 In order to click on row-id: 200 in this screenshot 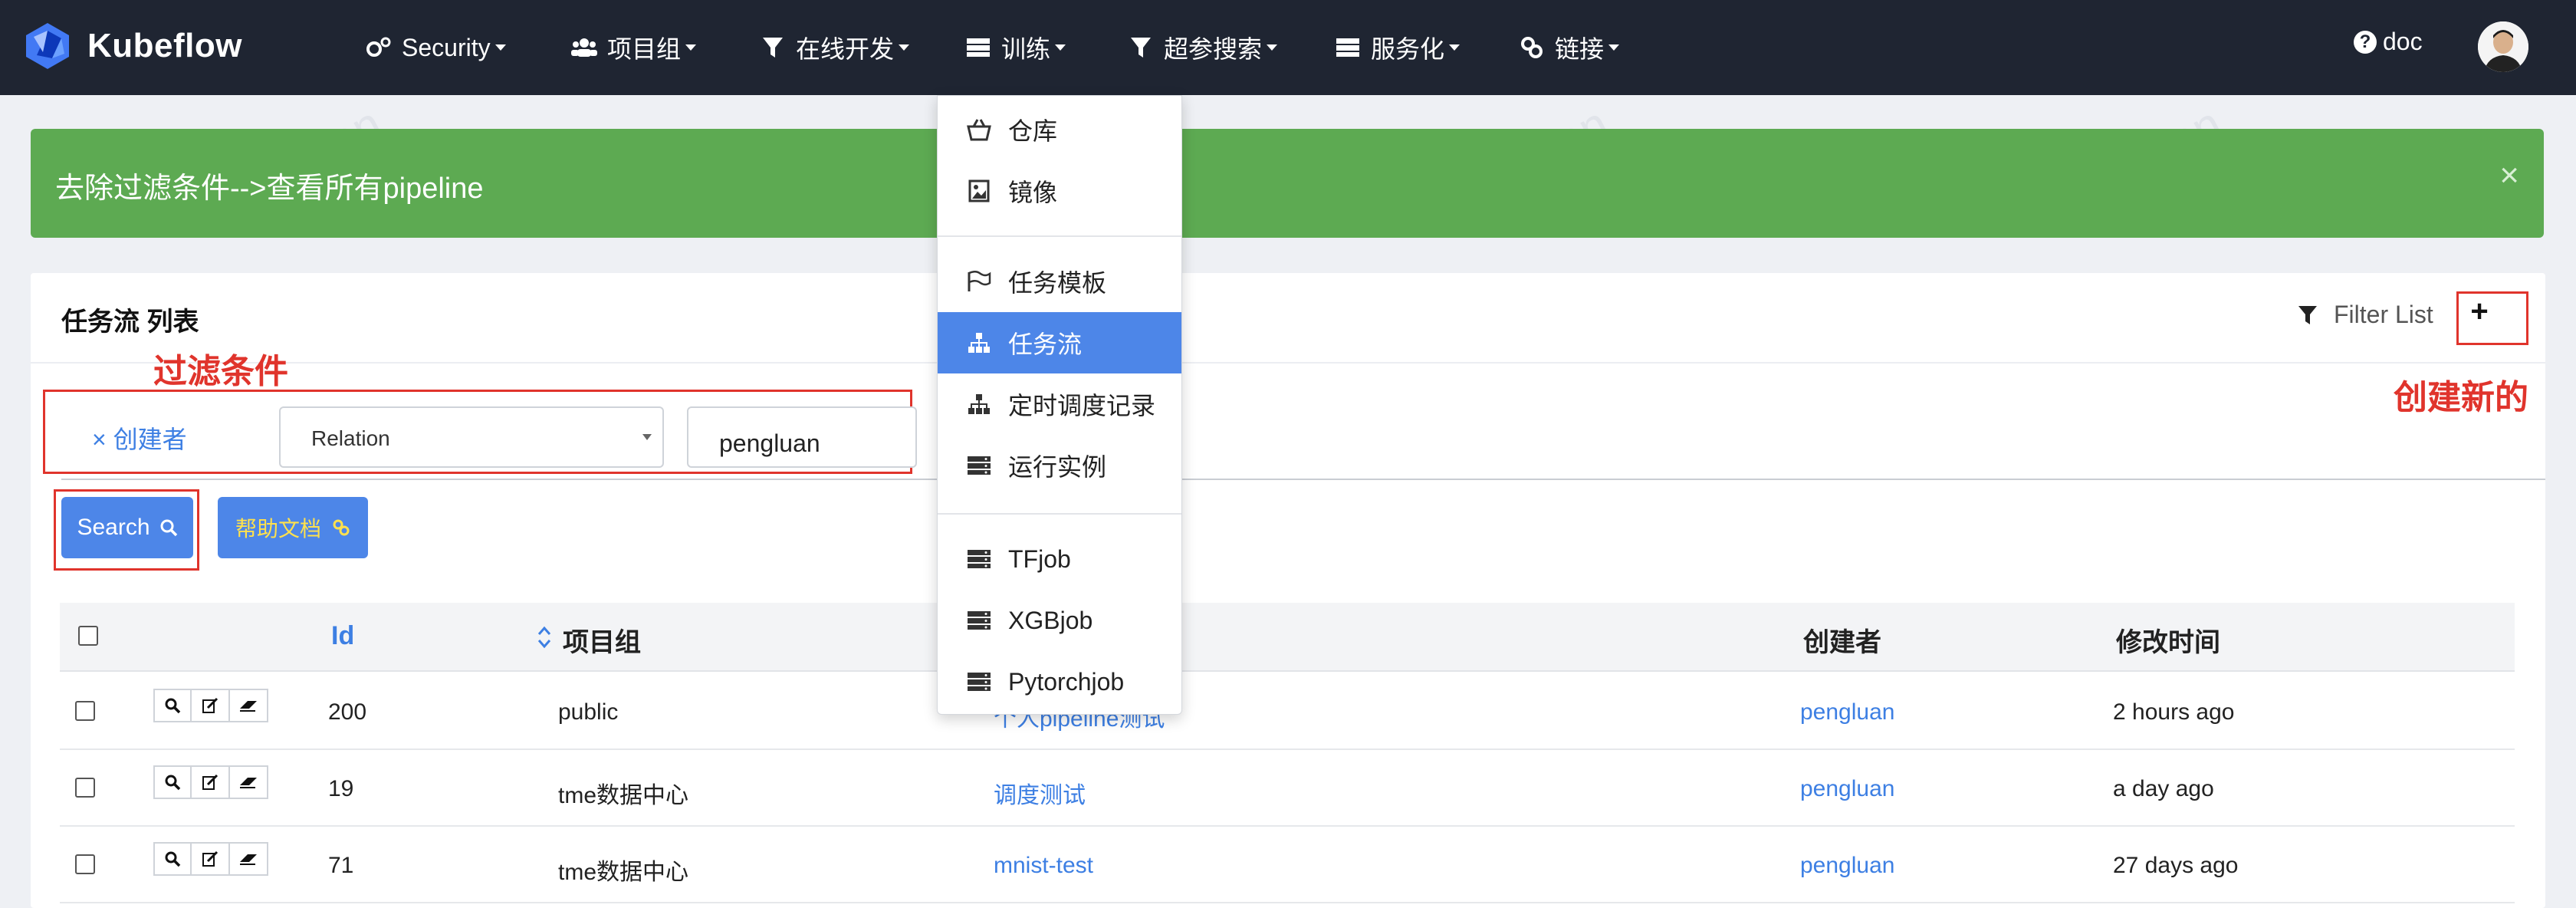, I will do `click(347, 712)`.